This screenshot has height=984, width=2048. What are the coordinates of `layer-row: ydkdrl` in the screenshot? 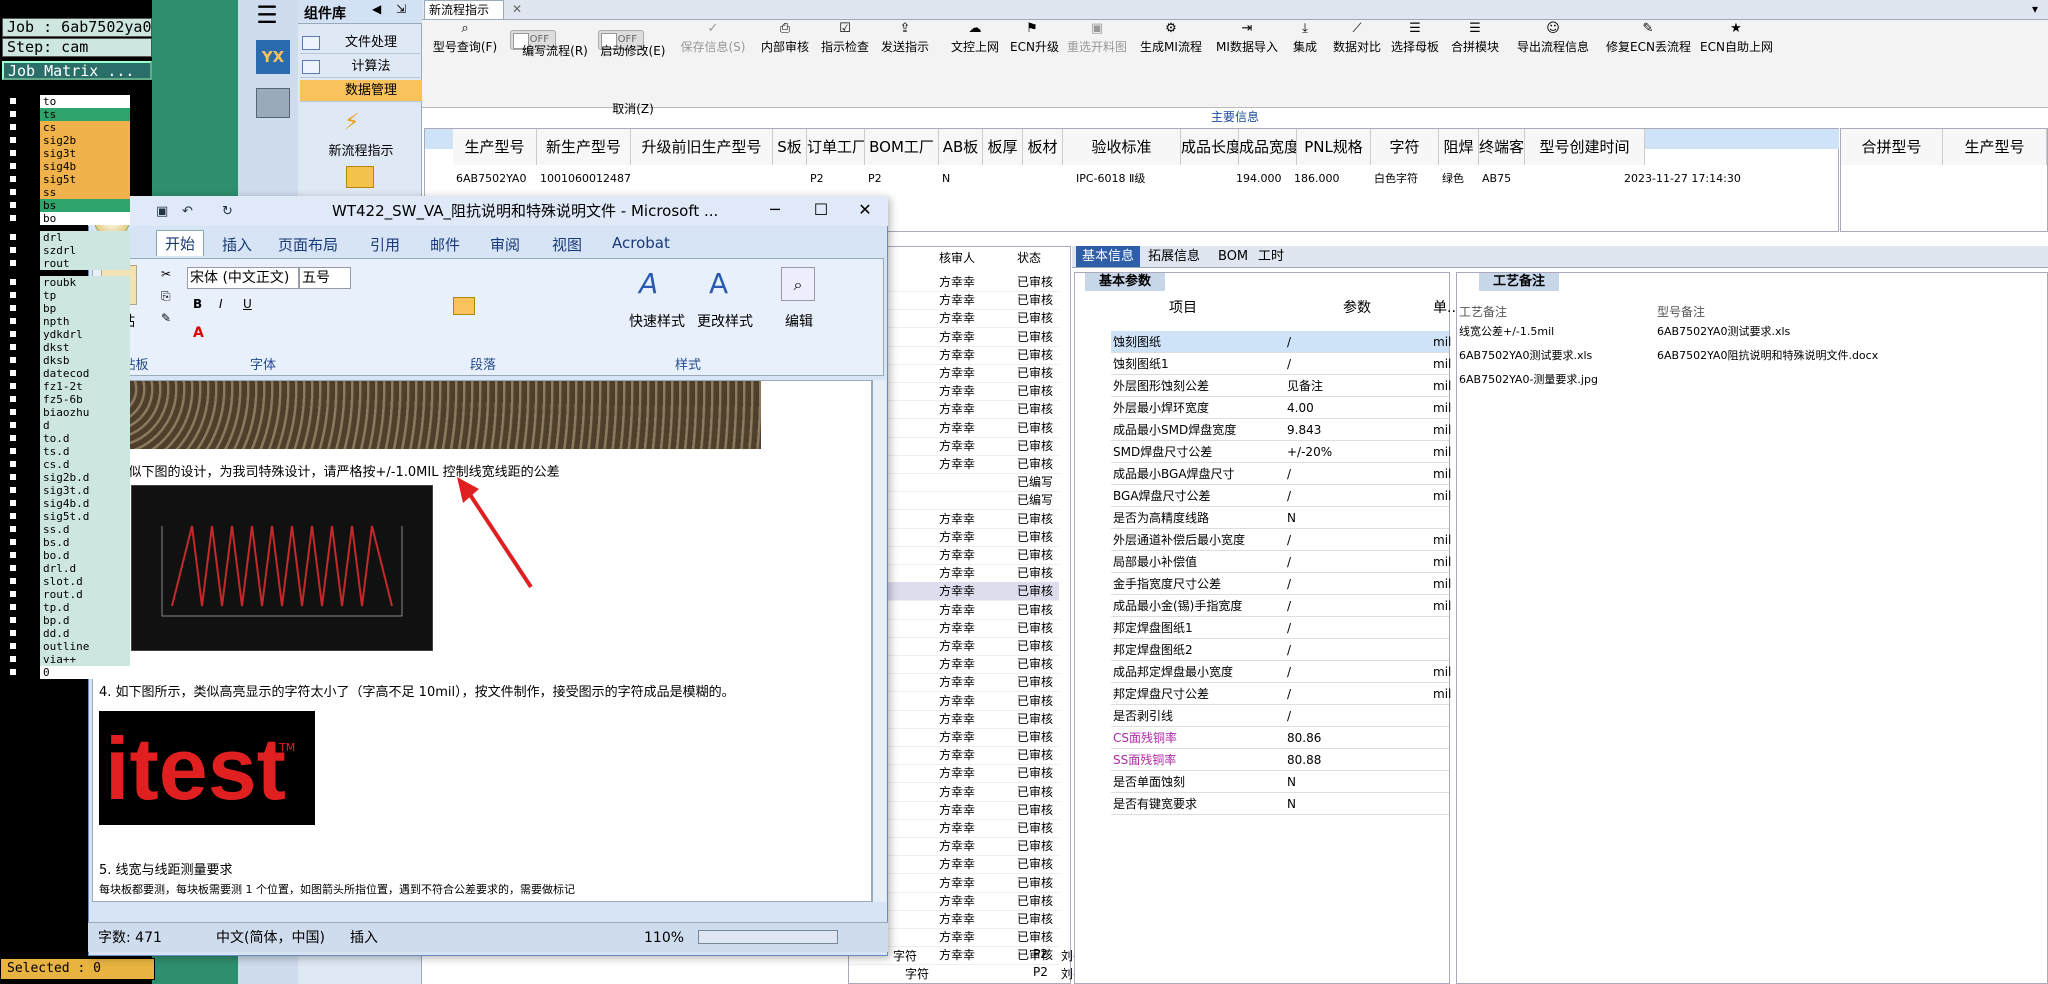 It's located at (68, 334).